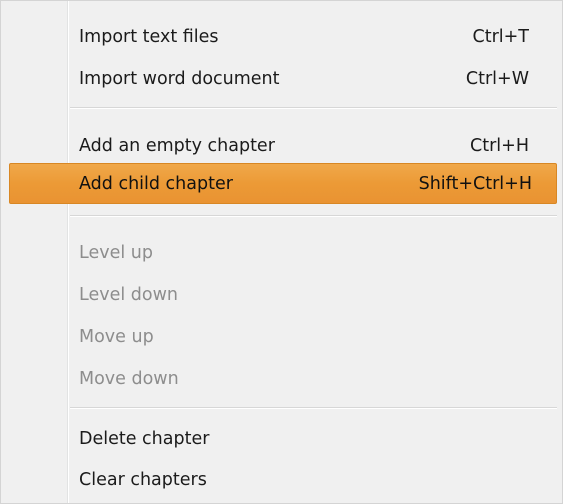 The image size is (563, 504). Describe the element at coordinates (501, 37) in the screenshot. I see `menu-item-shortcut: Ctrl+T` at that location.